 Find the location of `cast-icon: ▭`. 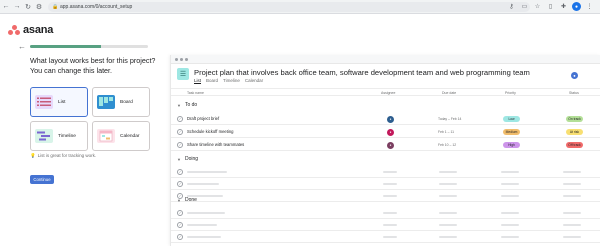

cast-icon: ▭ is located at coordinates (524, 6).